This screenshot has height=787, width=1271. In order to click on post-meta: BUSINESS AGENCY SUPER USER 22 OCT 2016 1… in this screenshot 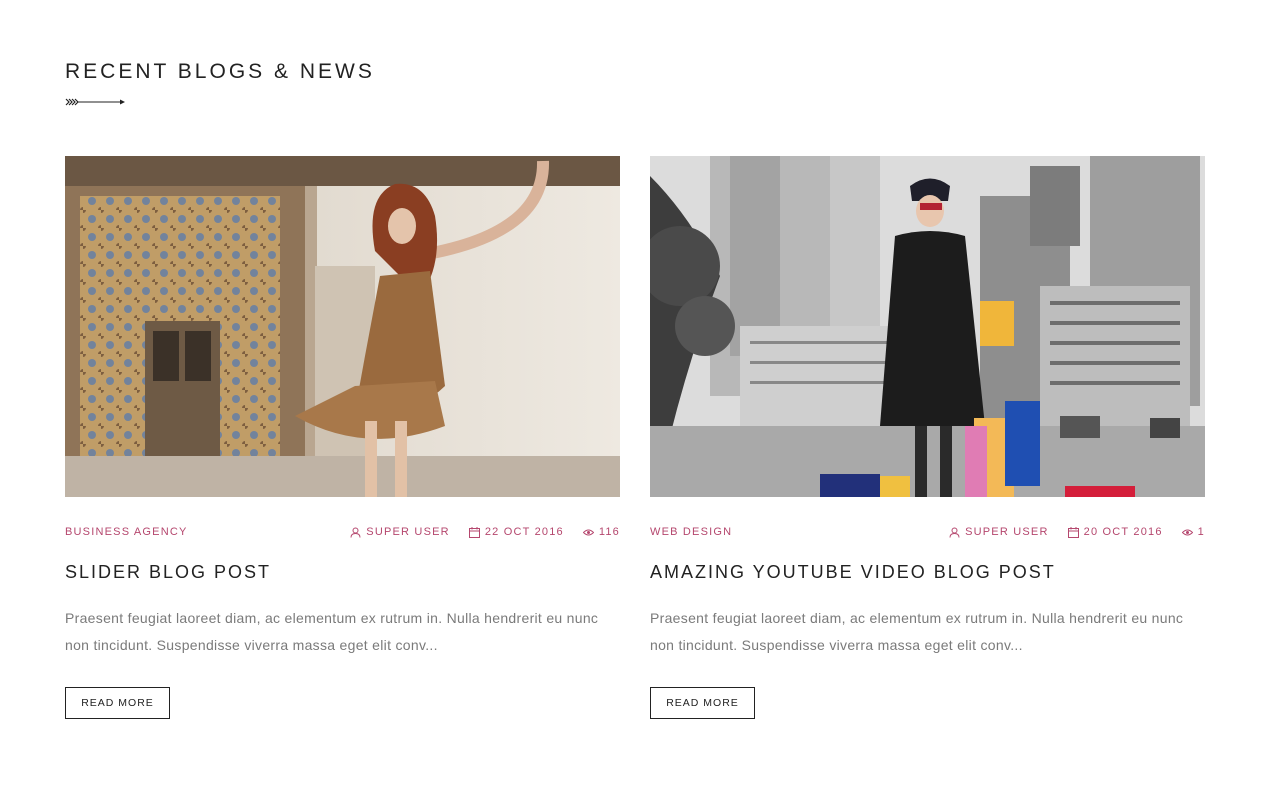, I will do `click(342, 532)`.